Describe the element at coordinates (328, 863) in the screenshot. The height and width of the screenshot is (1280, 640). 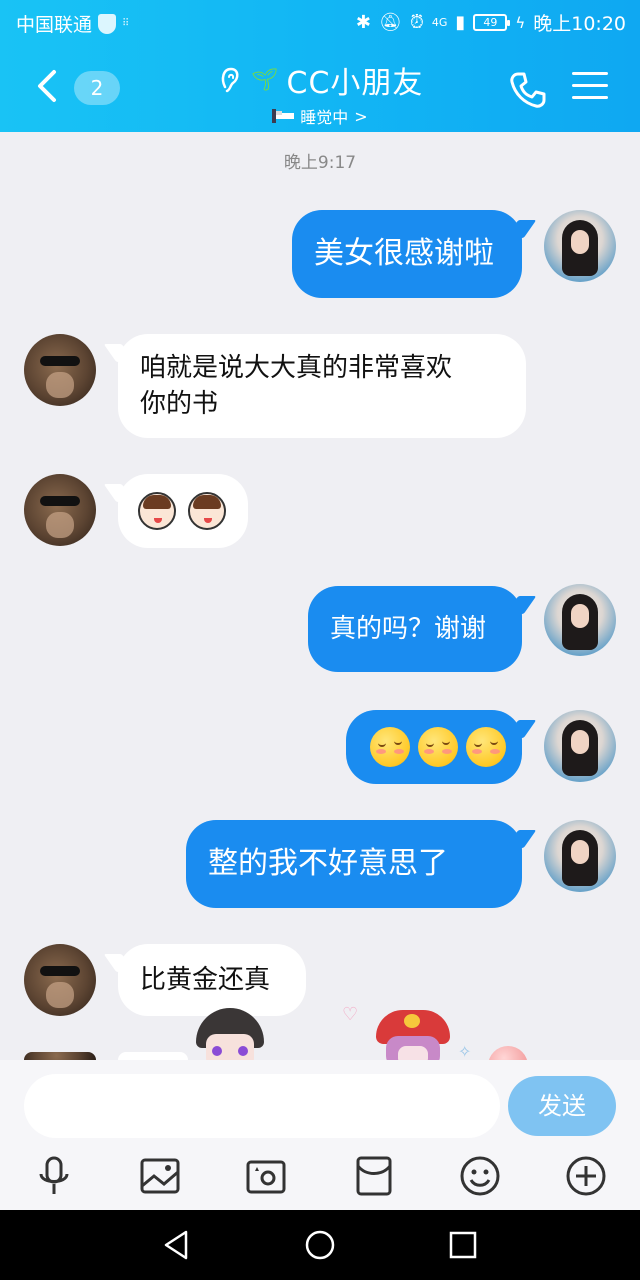
I see `message-text: 整的我不好意思了` at that location.